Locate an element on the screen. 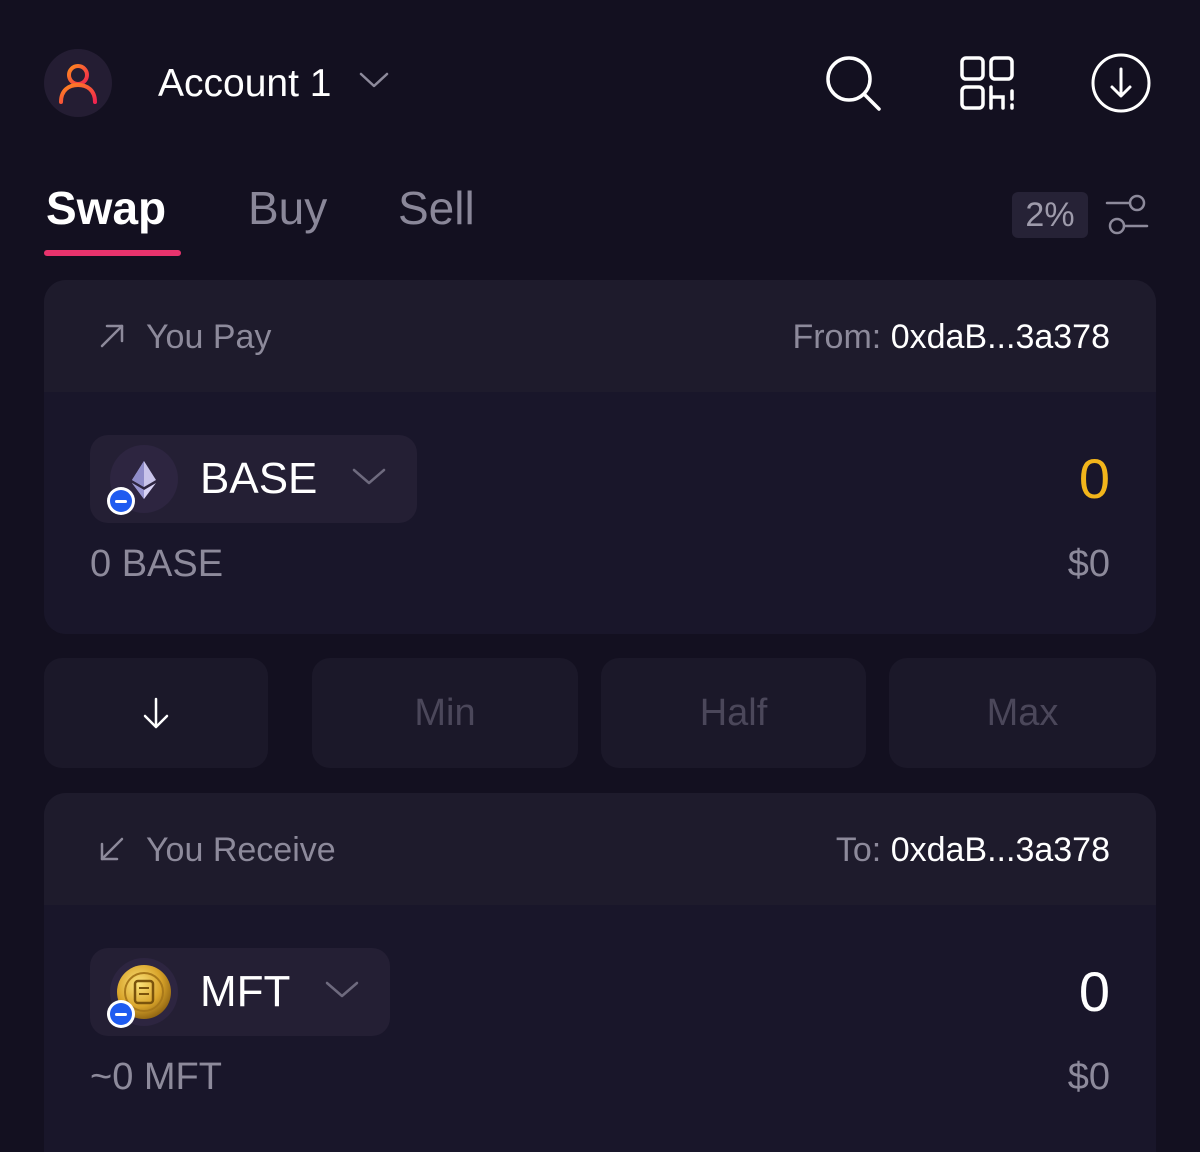 The width and height of the screenshot is (1200, 1152). receive-token-balance: ~0 MFT is located at coordinates (156, 1077).